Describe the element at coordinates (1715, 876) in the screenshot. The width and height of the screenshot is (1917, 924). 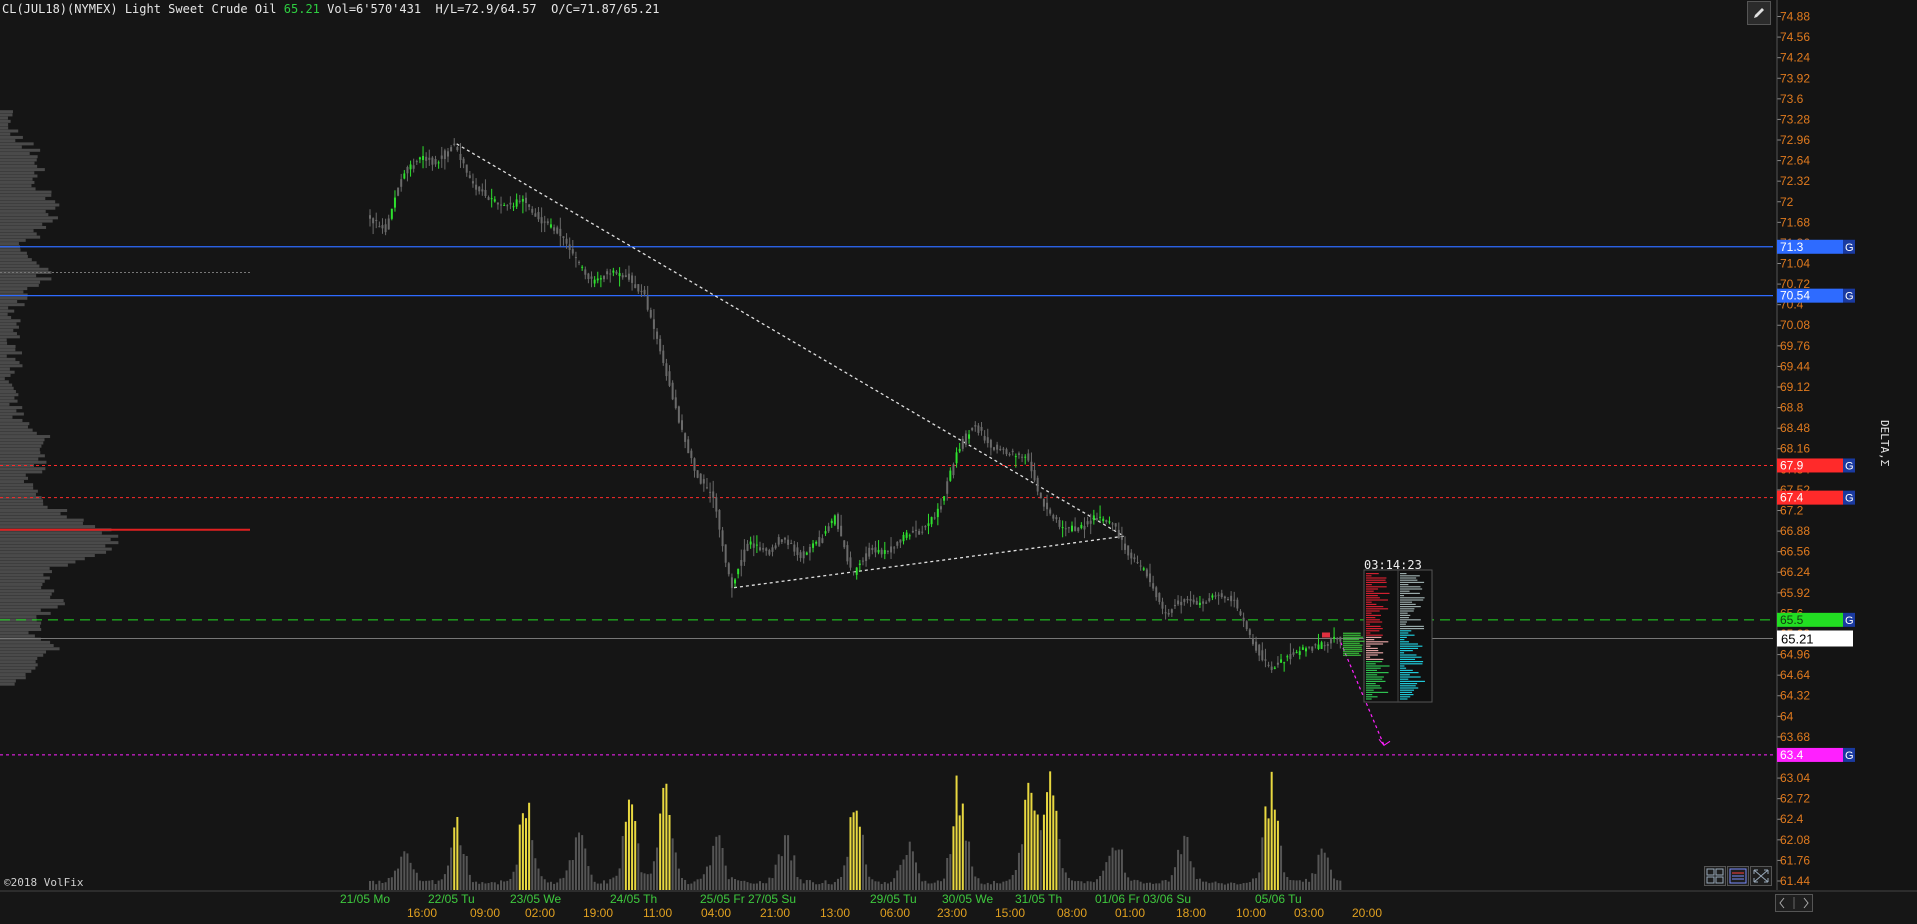
I see `layout-button` at that location.